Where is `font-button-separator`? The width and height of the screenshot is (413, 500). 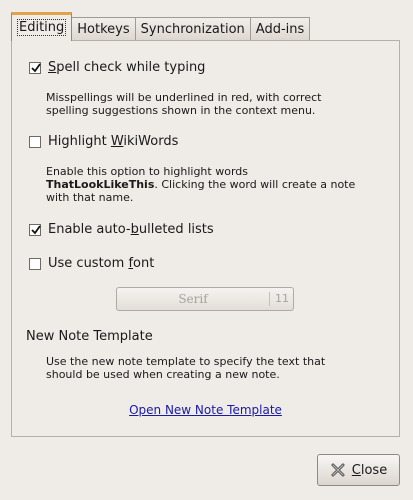
font-button-separator is located at coordinates (269, 299).